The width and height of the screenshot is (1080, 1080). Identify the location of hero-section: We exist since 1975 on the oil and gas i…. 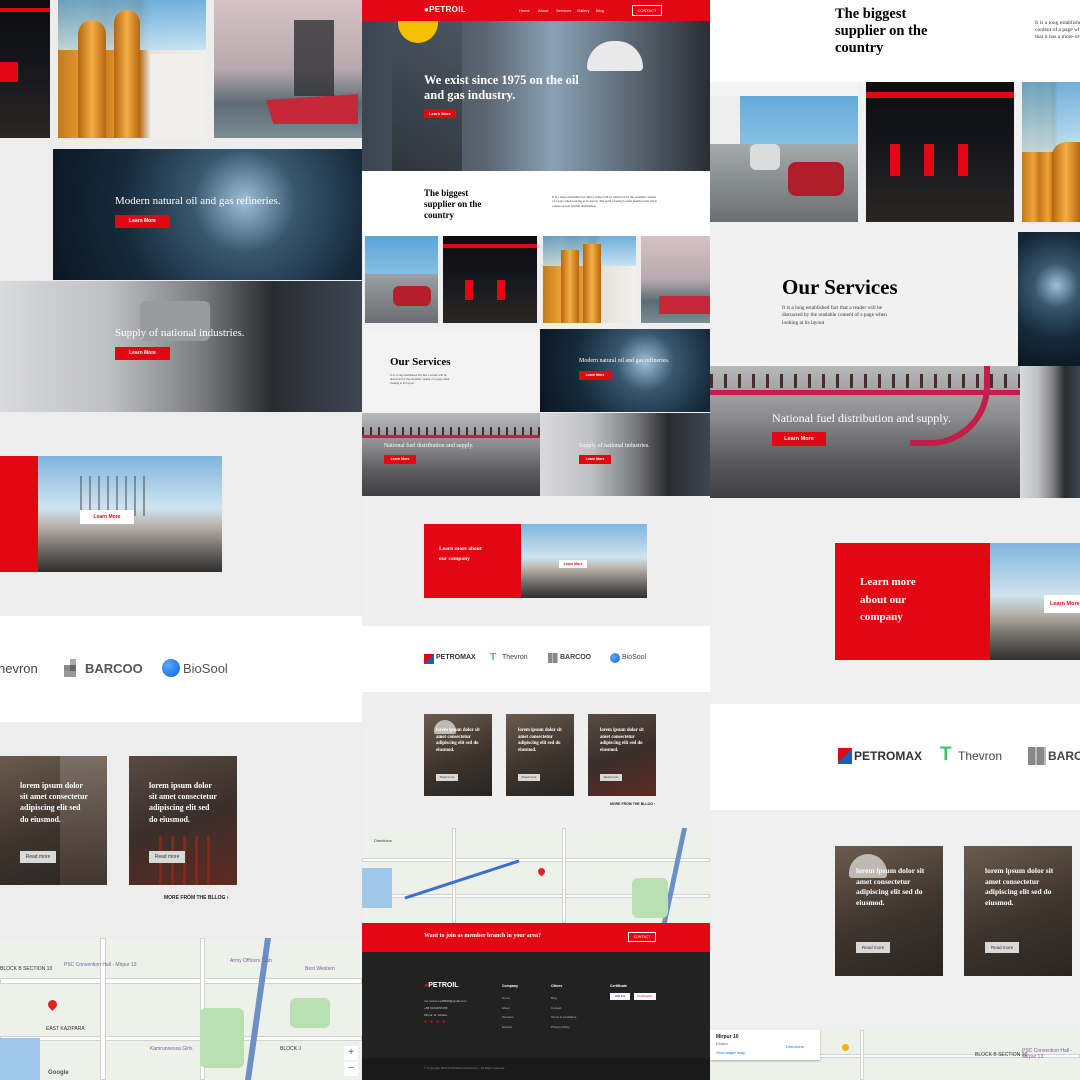
(536, 96).